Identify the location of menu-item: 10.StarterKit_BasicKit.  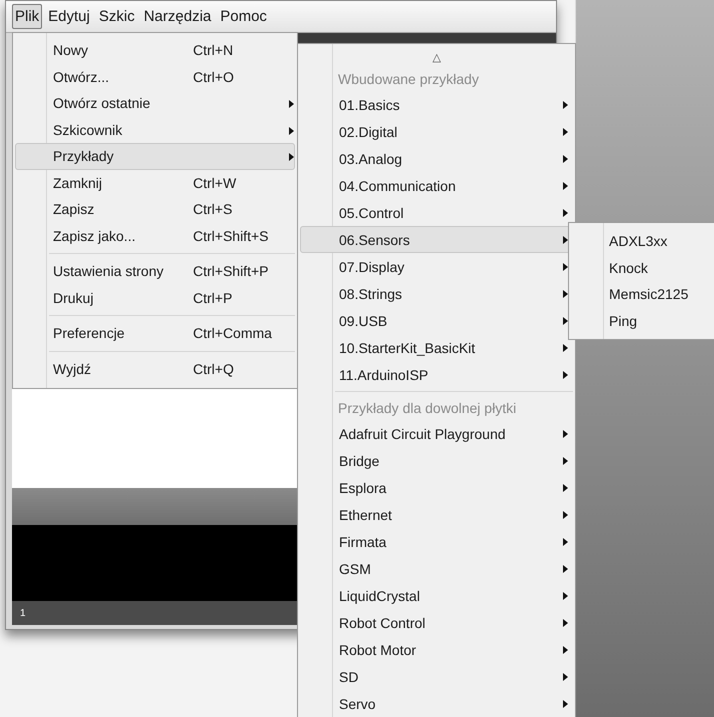
(436, 347).